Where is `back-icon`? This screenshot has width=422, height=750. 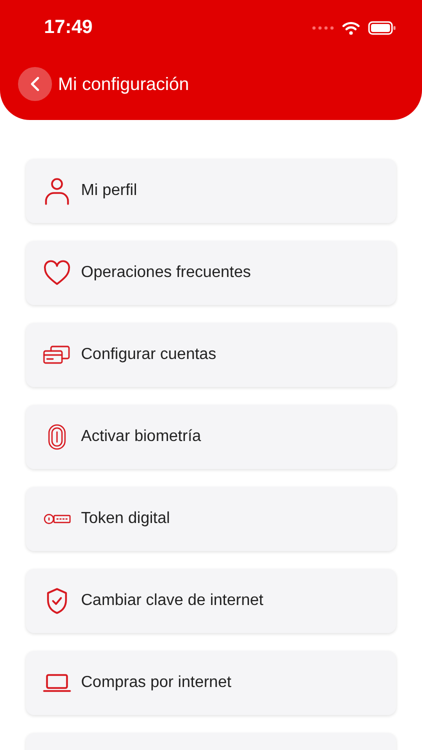 back-icon is located at coordinates (35, 84).